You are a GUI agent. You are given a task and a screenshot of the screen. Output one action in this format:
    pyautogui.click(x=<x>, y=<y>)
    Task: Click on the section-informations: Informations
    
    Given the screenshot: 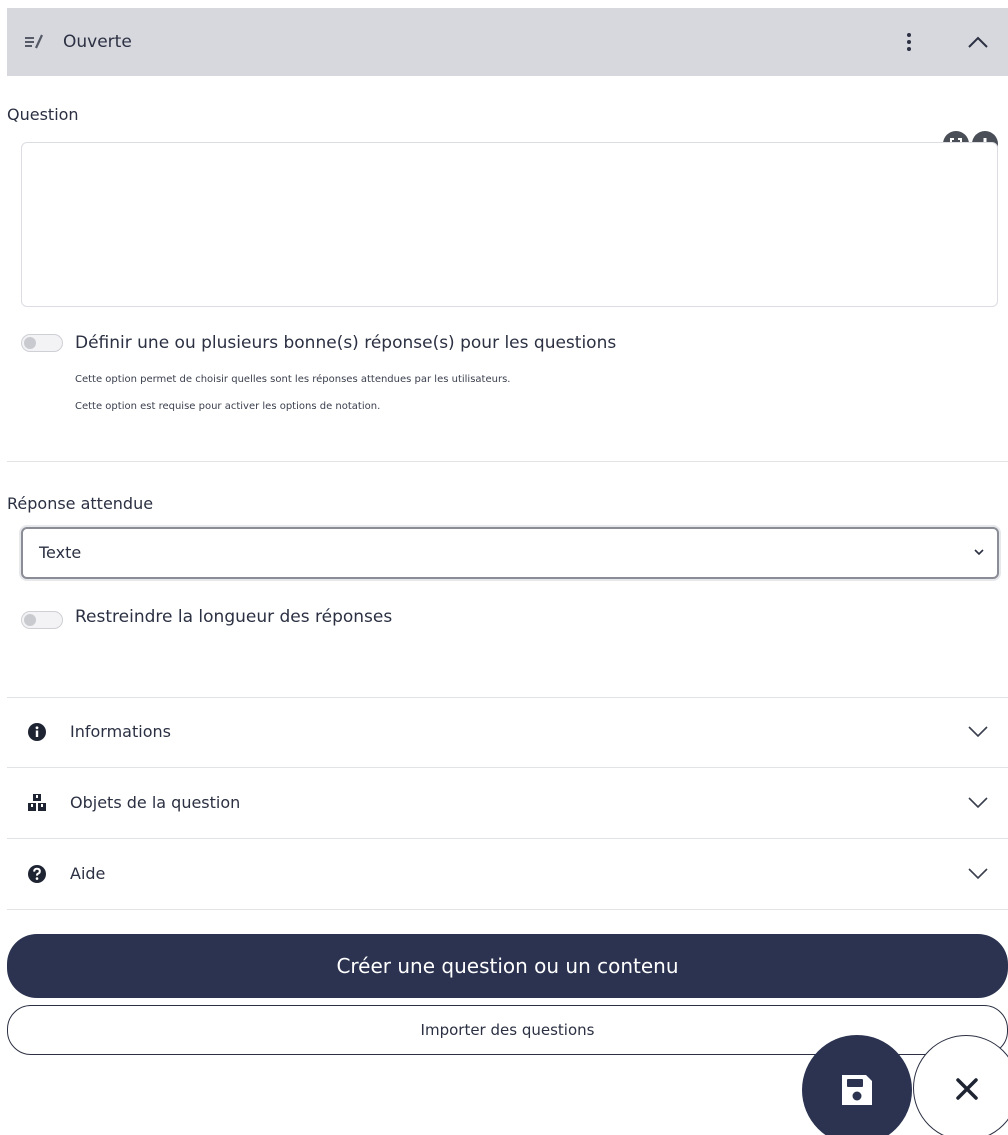 What is the action you would take?
    pyautogui.click(x=507, y=732)
    